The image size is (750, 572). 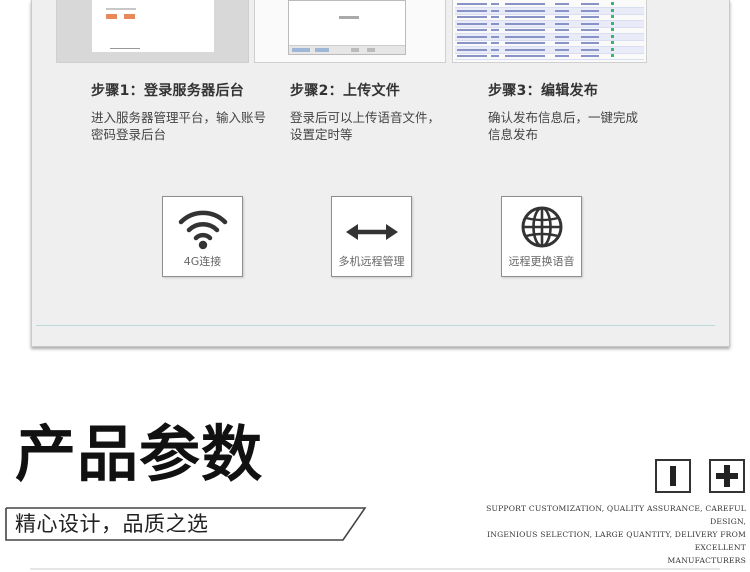 I want to click on step-1-description: 进入服务器管理平台，输入账号 密码登录后台, so click(x=179, y=126).